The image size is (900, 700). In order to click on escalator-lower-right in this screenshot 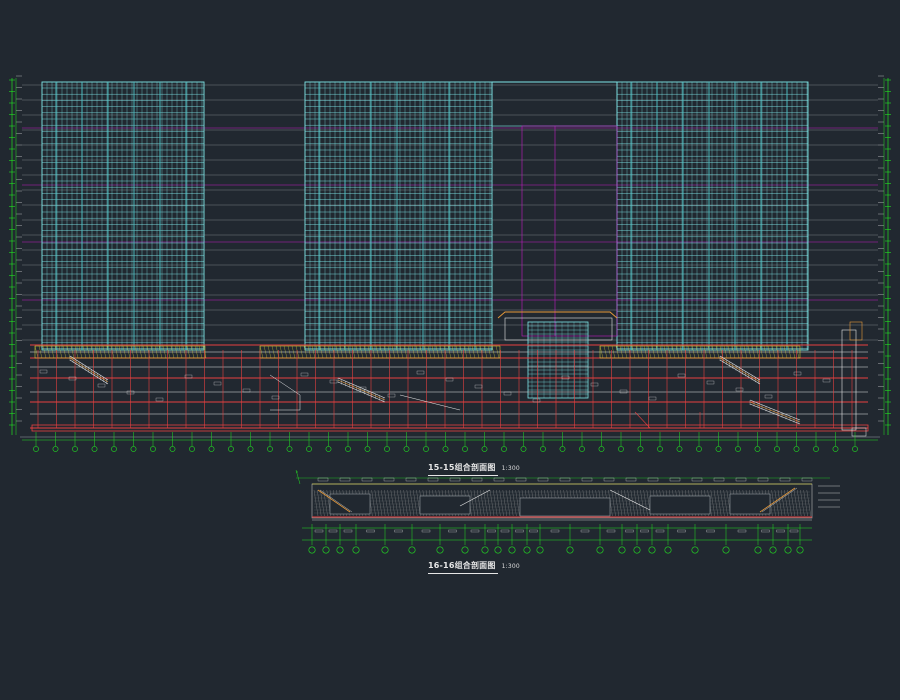, I will do `click(775, 412)`.